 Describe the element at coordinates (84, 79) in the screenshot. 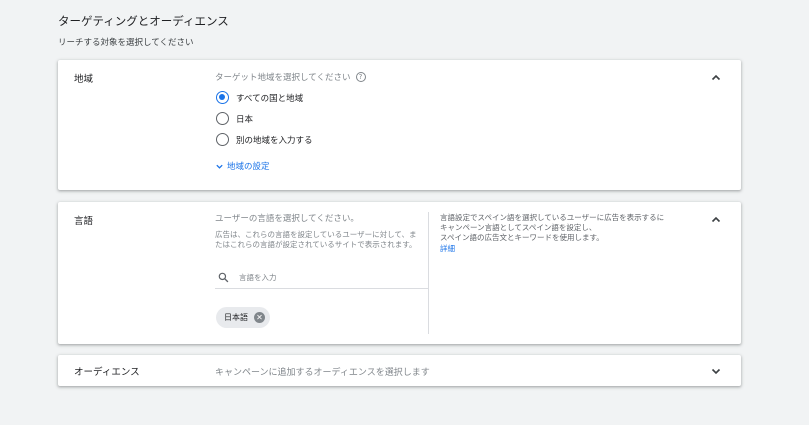

I see `region-label: 地域` at that location.